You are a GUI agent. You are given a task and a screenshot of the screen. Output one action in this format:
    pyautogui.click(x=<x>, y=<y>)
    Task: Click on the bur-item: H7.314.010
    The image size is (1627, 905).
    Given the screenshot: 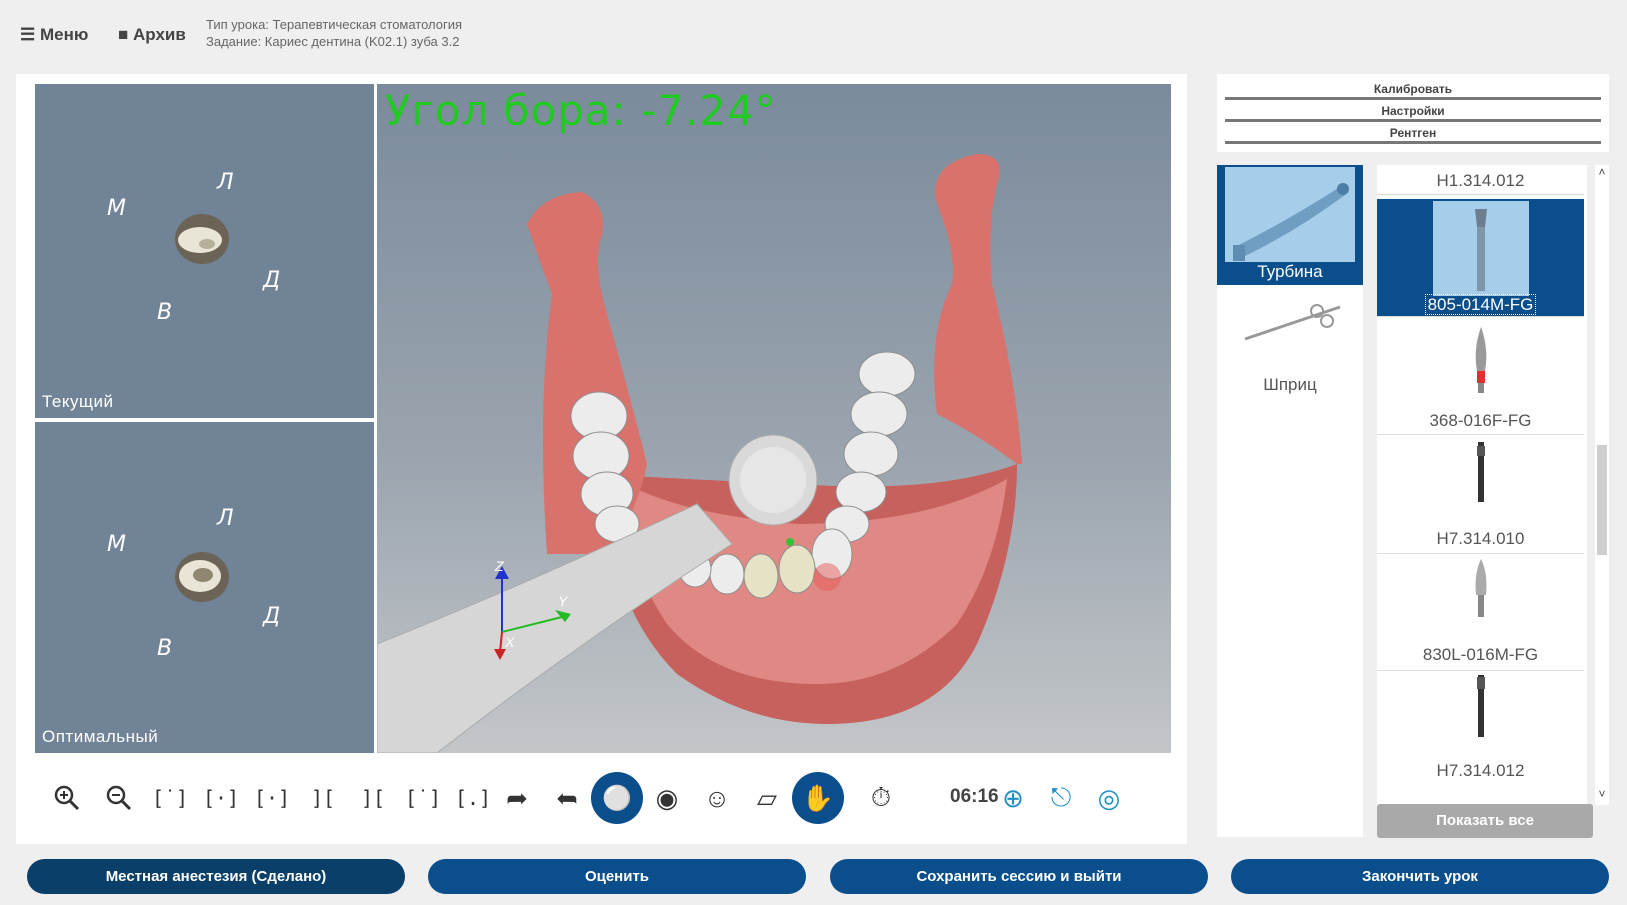 What is the action you would take?
    pyautogui.click(x=1480, y=495)
    